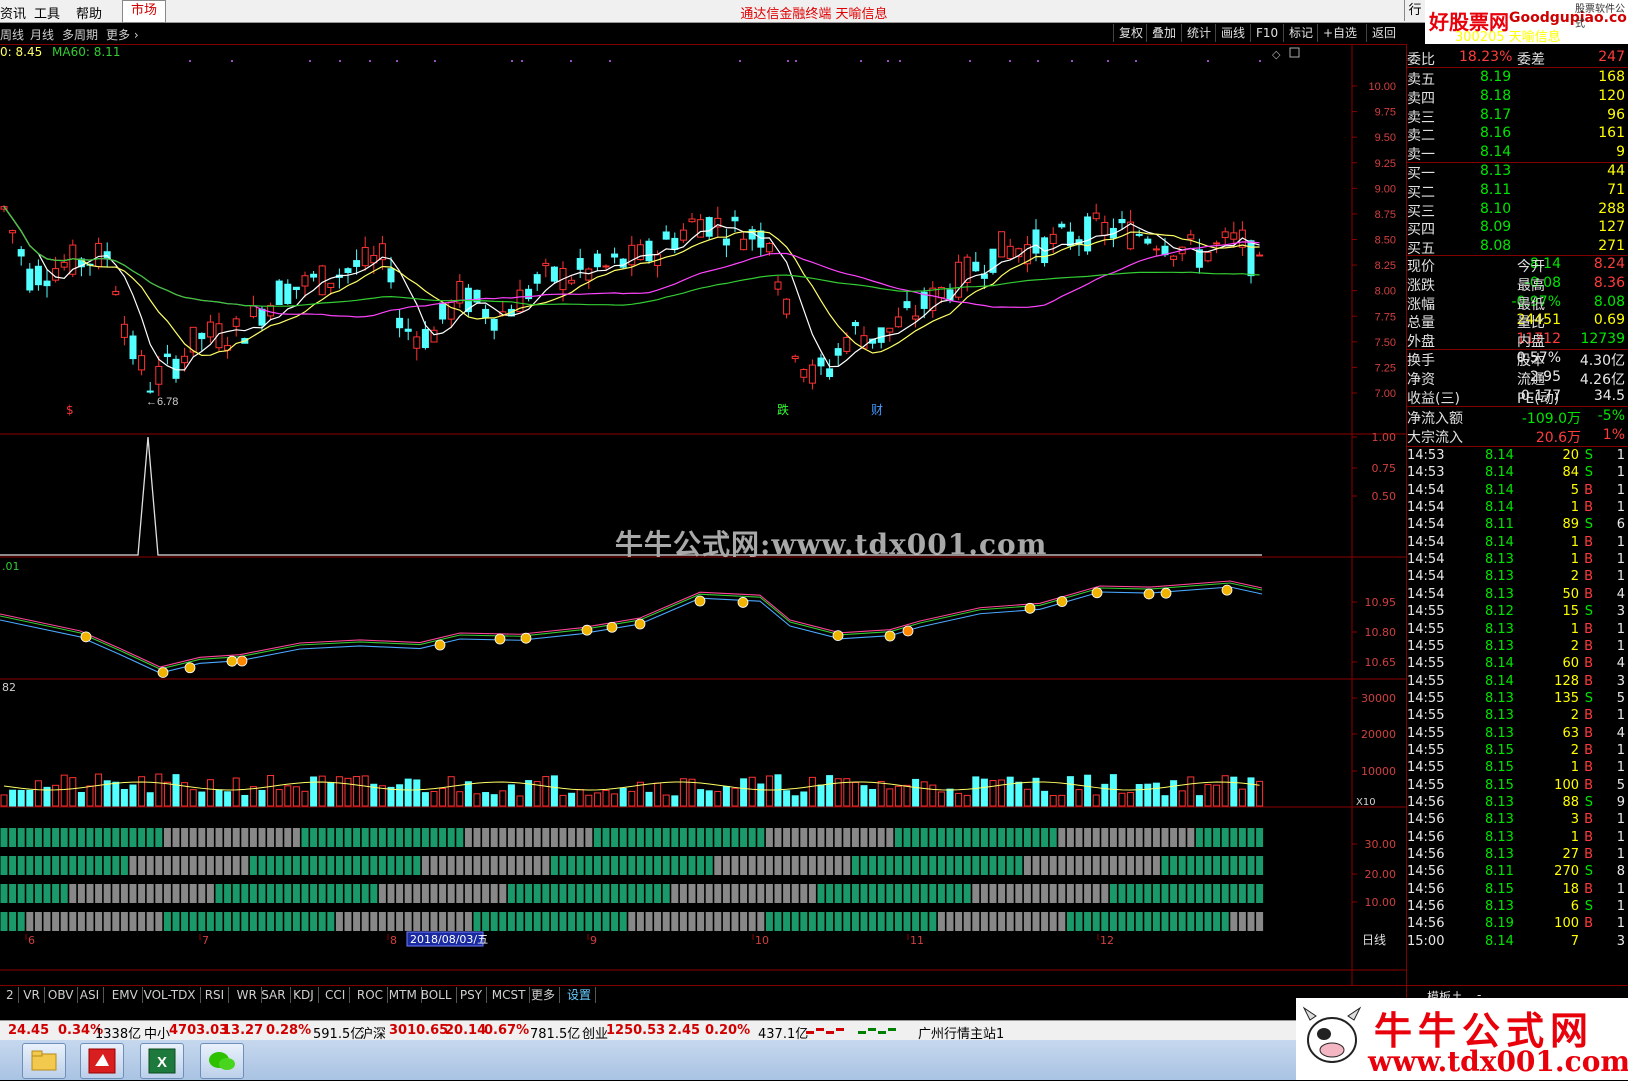  Describe the element at coordinates (144, 11) in the screenshot. I see `market-tab: 市场` at that location.